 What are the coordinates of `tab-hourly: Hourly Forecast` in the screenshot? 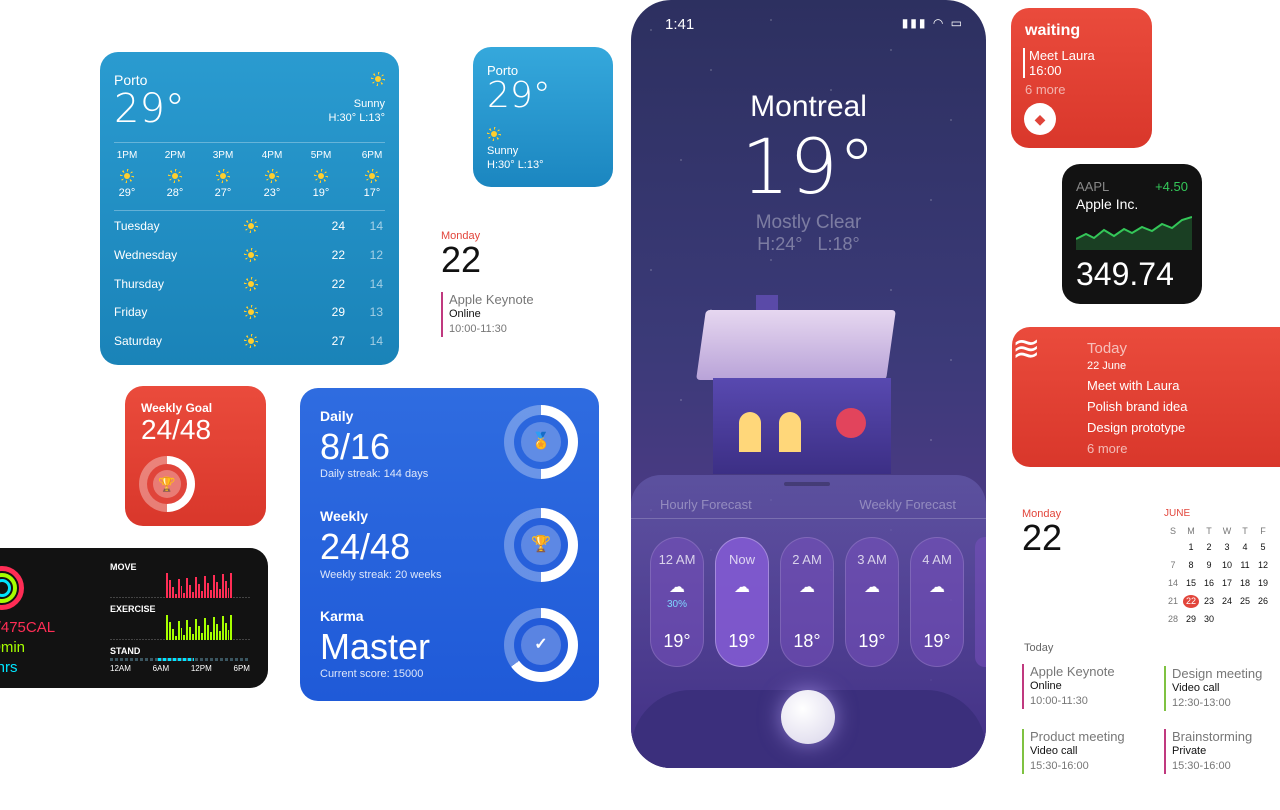 It's located at (706, 504).